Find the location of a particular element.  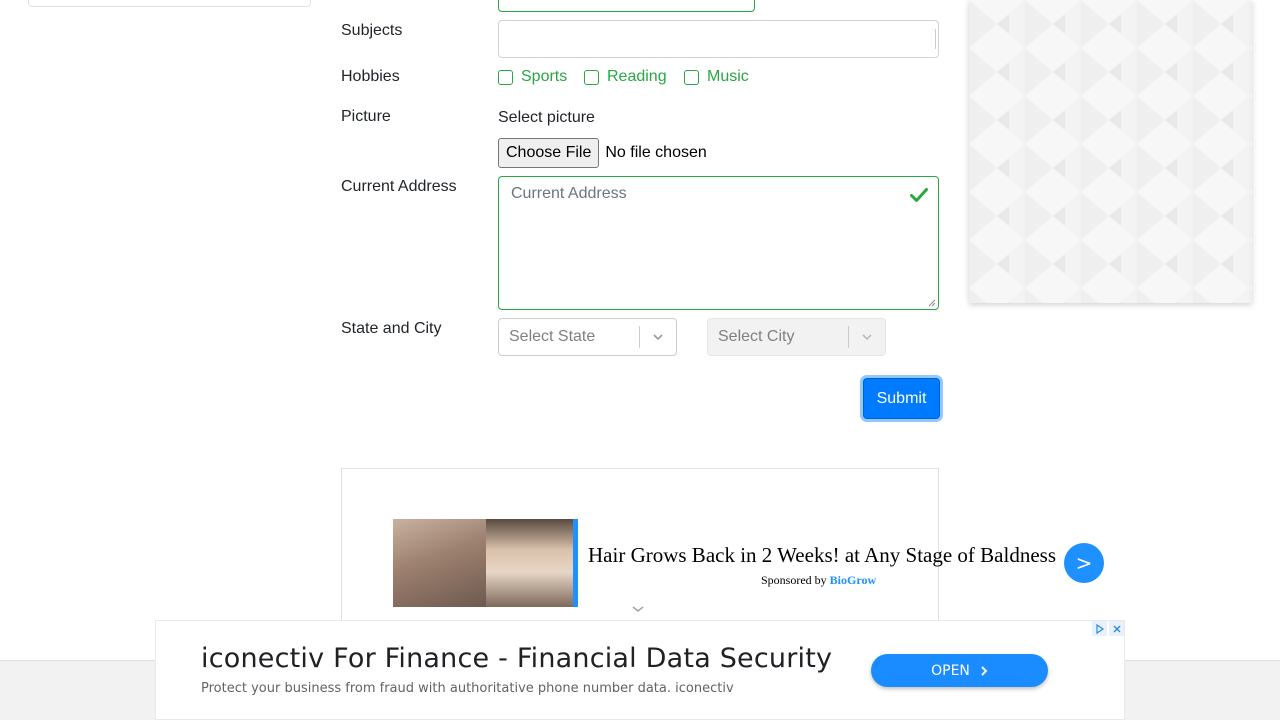

hobby-label: Music is located at coordinates (728, 76).